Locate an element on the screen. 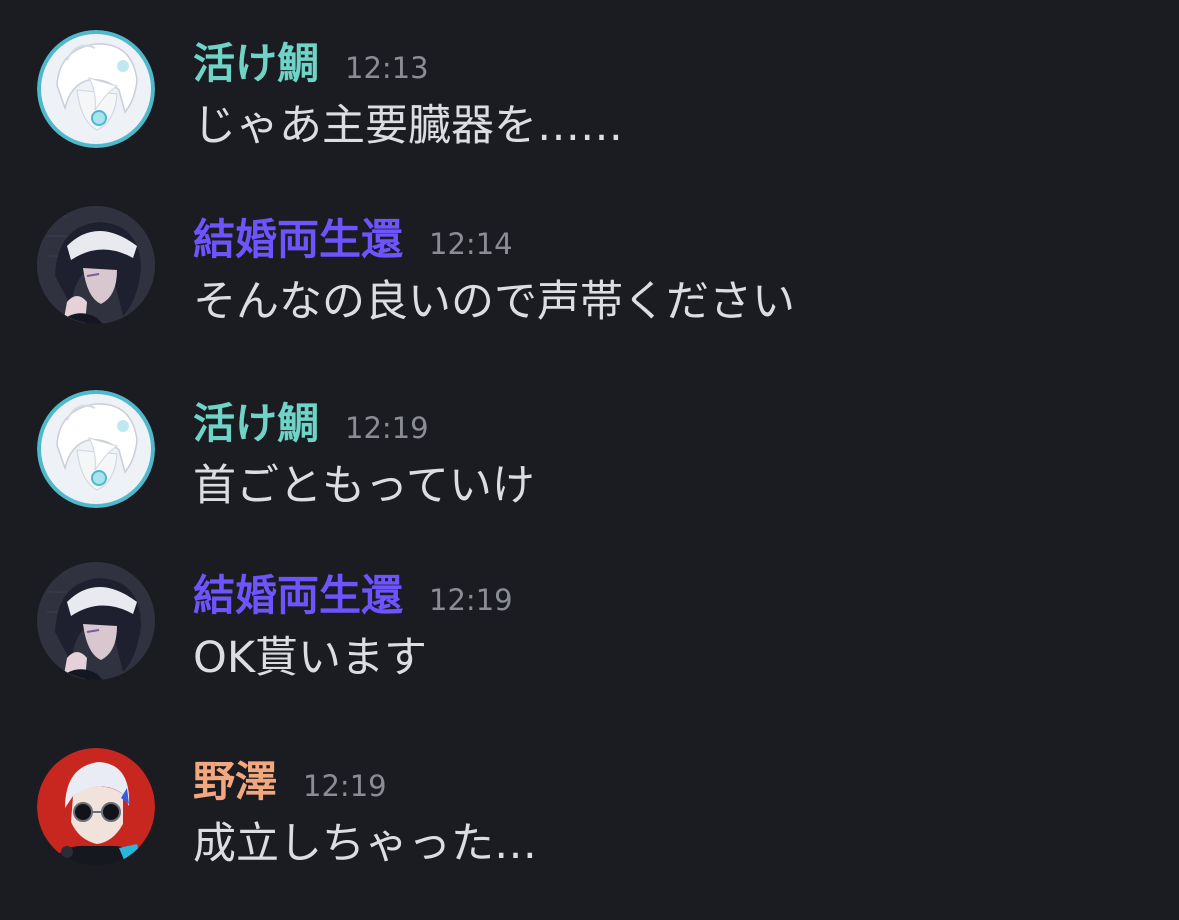  message-text: そんなの良いので声帯ください is located at coordinates (494, 302).